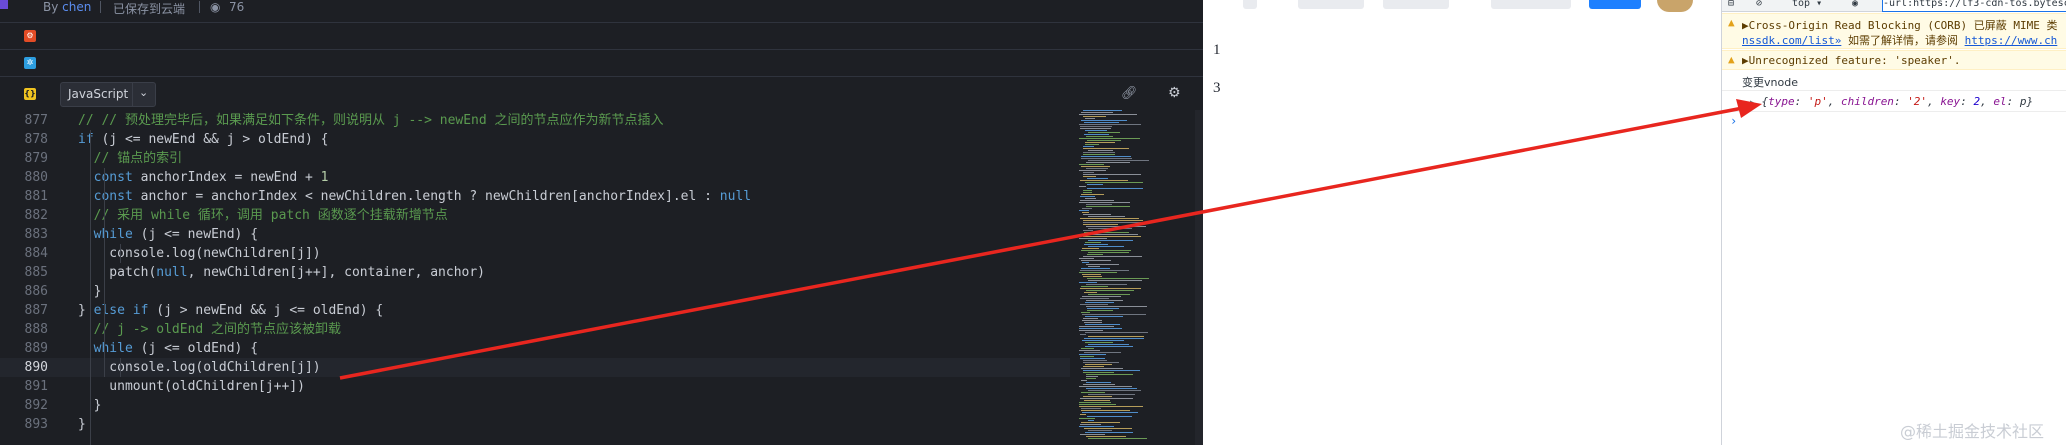 The height and width of the screenshot is (445, 2066). I want to click on code-line: 886 }, so click(535, 291).